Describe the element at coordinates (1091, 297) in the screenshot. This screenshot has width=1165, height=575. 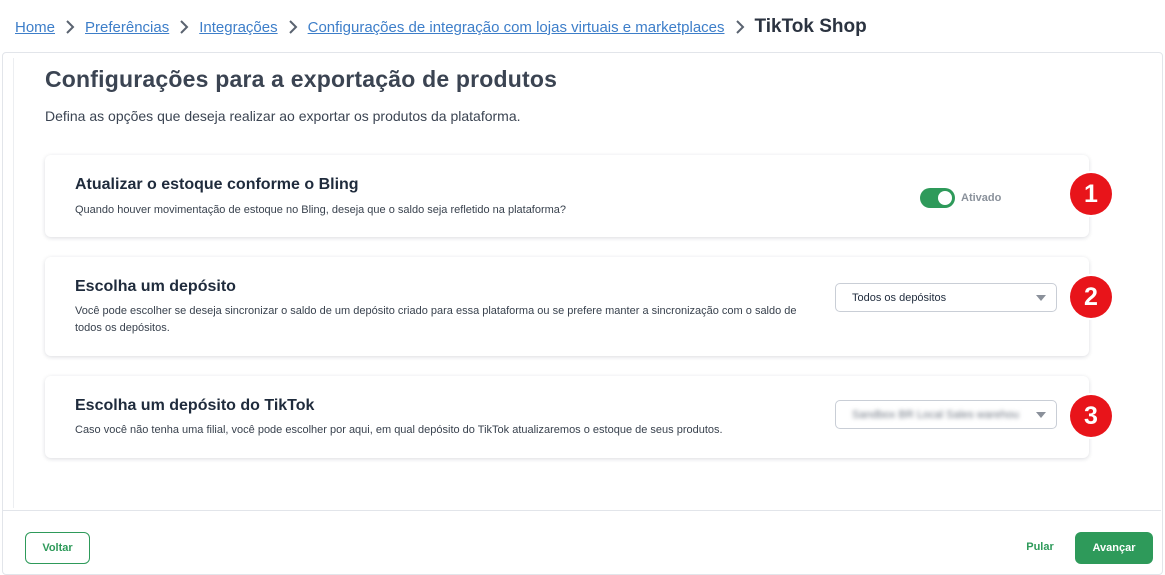
I see `step-marker-2: 2` at that location.